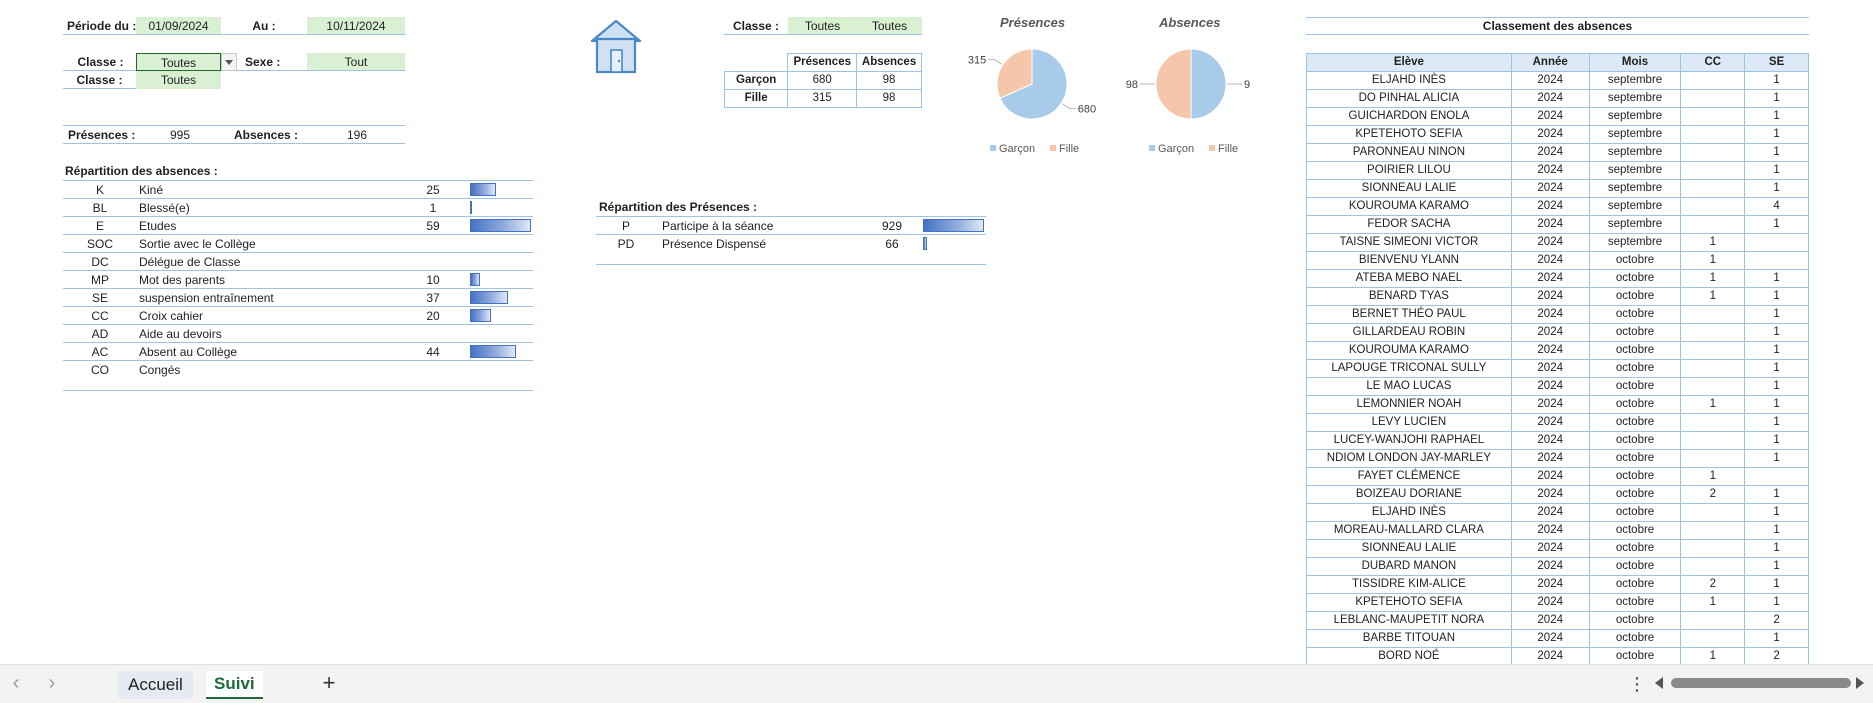 The image size is (1873, 703). Describe the element at coordinates (1659, 683) in the screenshot. I see `scroll-left-arrow-icon` at that location.